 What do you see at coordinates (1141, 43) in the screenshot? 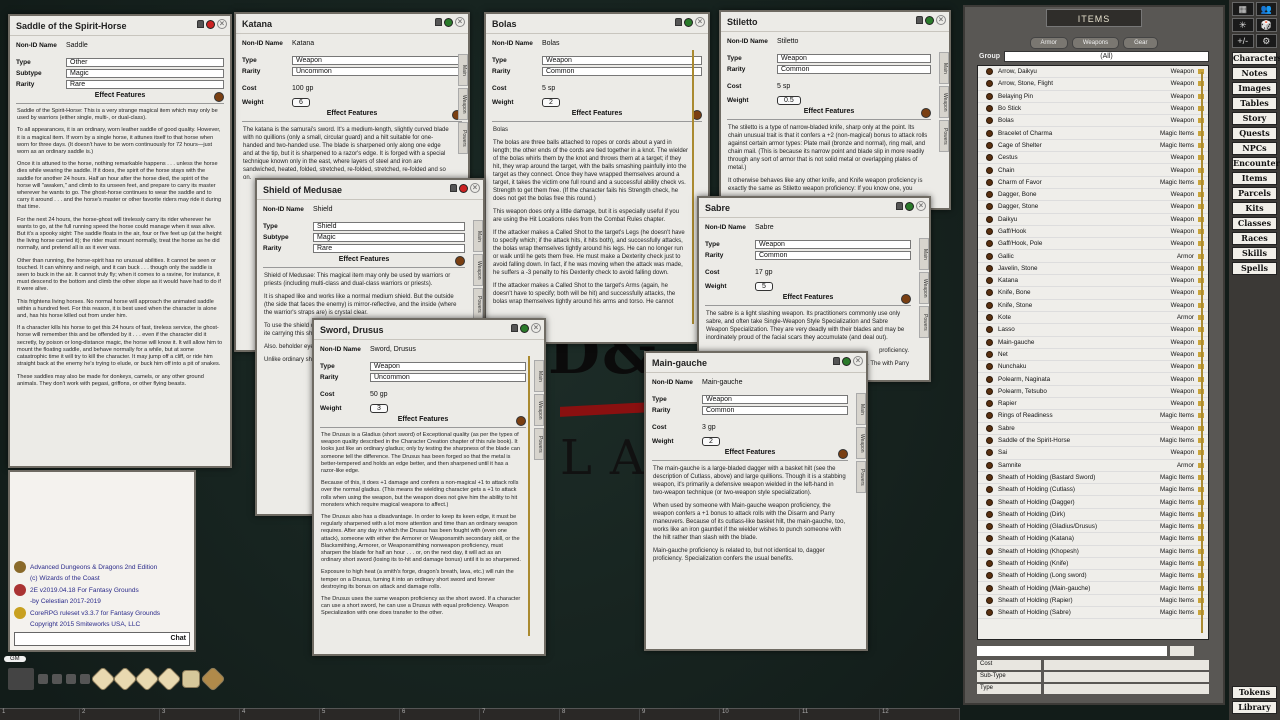
I see `tab-gear: Gear` at bounding box center [1141, 43].